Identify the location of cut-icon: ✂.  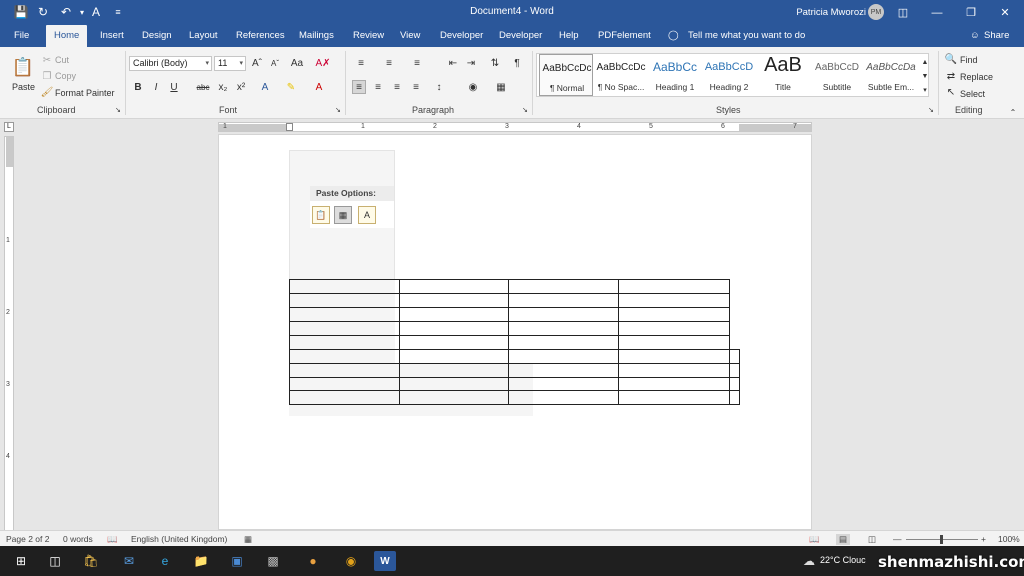
(47, 60).